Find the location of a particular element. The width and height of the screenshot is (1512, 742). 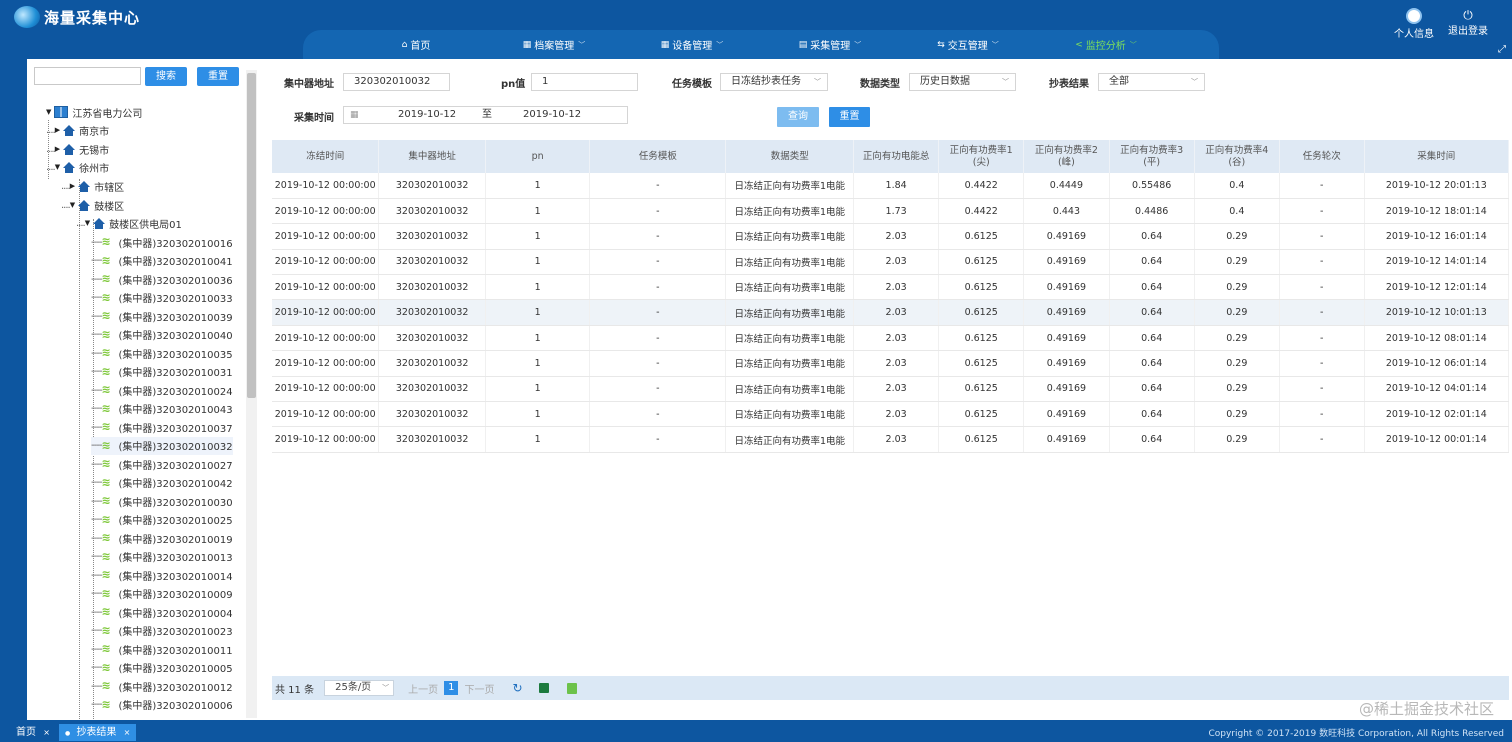

column-header: 正向有功电能总 is located at coordinates (896, 156).